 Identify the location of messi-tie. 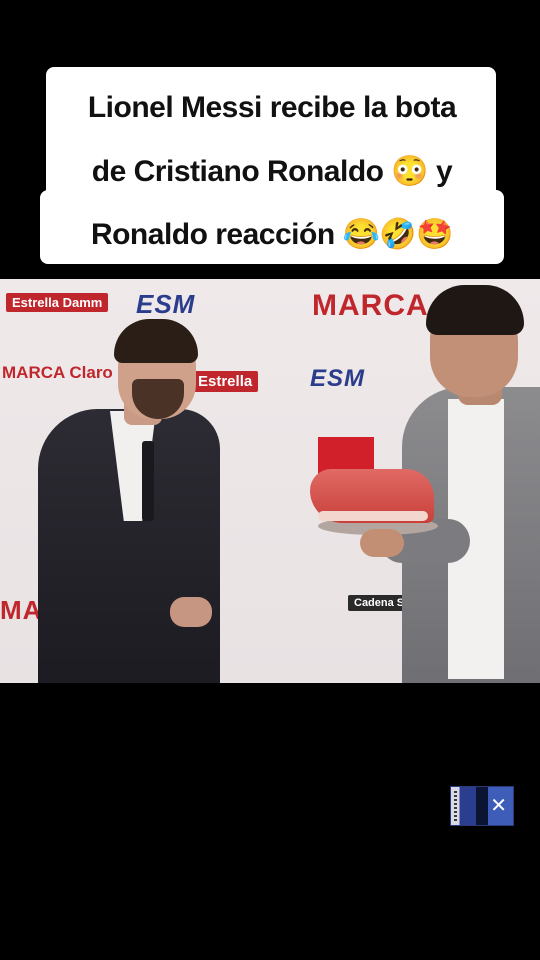
(148, 481).